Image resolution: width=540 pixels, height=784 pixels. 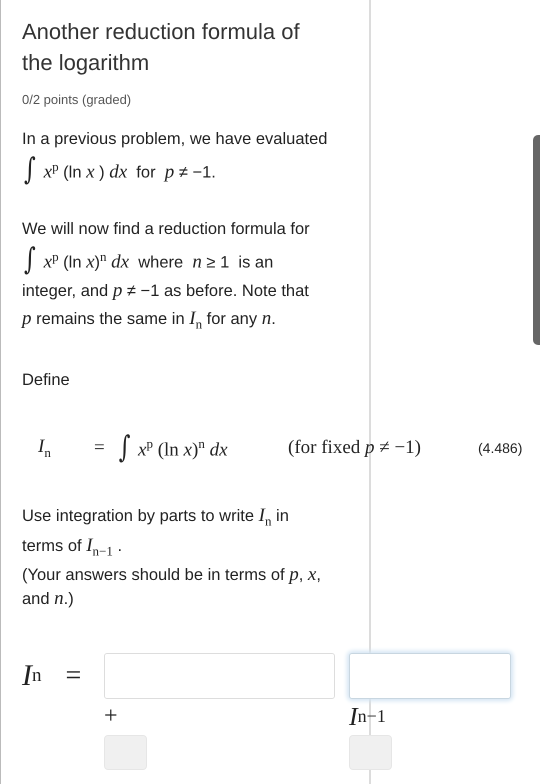 What do you see at coordinates (165, 291) in the screenshot?
I see `problem-text: integer, and p ≠ −1 as before. Note that` at bounding box center [165, 291].